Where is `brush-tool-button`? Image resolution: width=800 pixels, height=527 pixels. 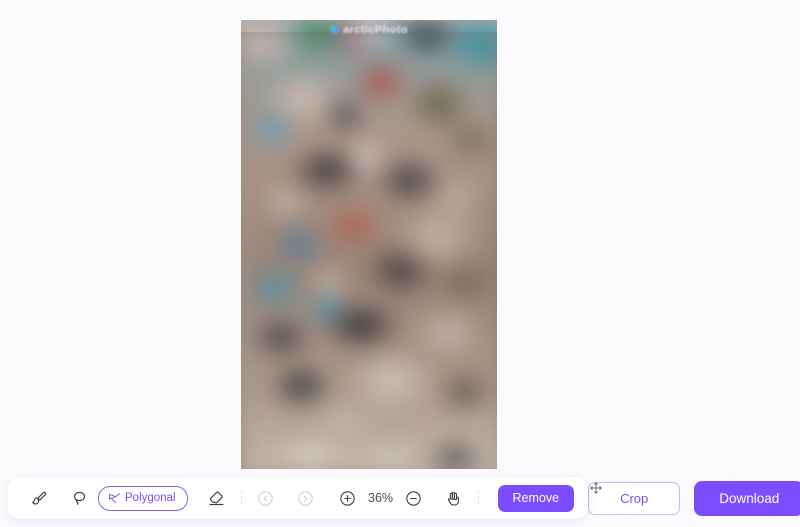 brush-tool-button is located at coordinates (39, 498).